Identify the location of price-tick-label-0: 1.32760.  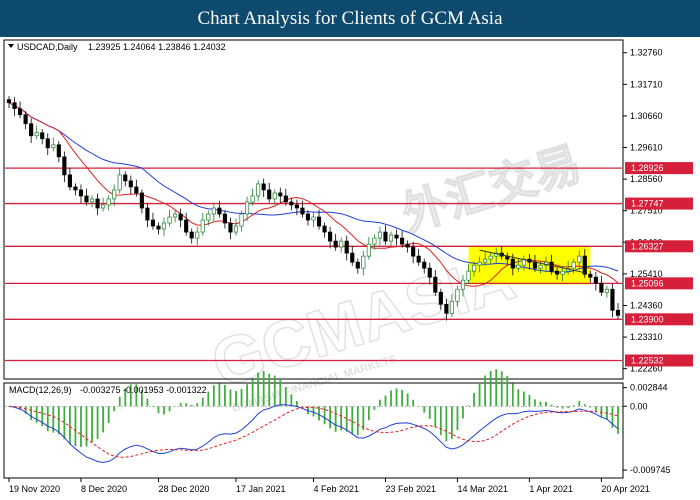
(646, 53).